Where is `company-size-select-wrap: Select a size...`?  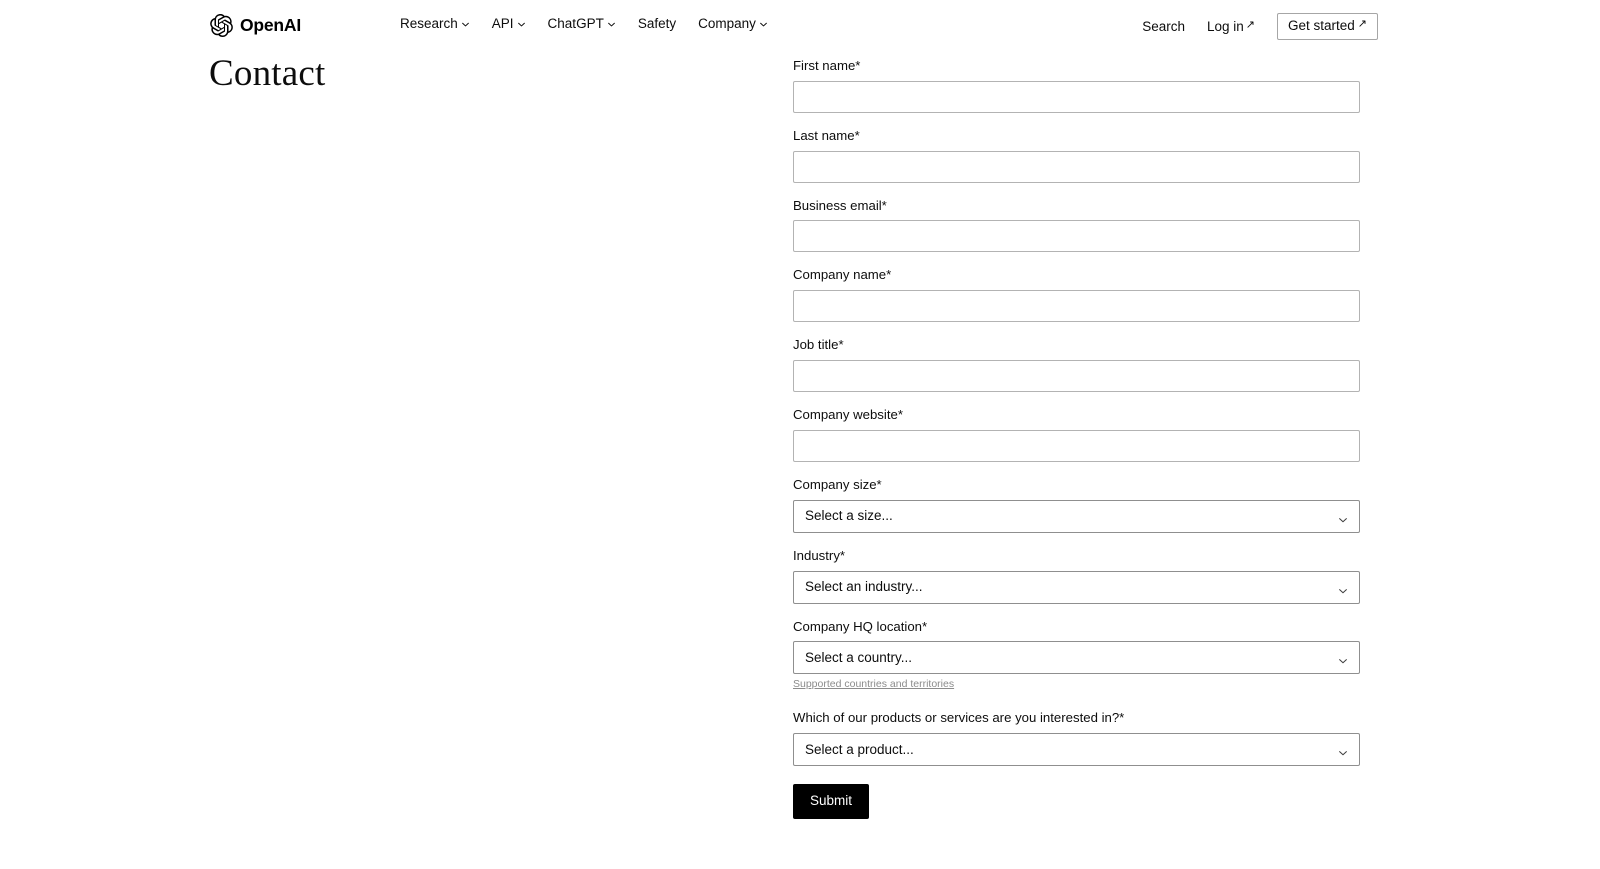
company-size-select-wrap: Select a size... is located at coordinates (1076, 516).